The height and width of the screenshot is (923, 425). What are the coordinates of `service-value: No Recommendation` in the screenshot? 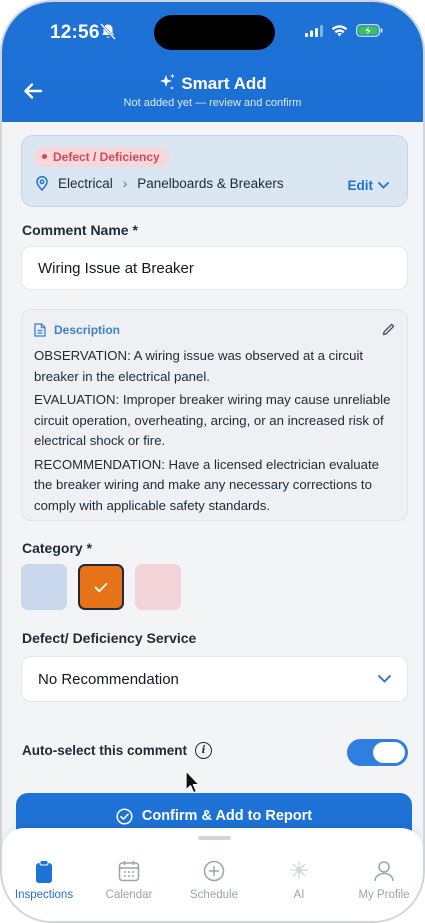 It's located at (108, 679).